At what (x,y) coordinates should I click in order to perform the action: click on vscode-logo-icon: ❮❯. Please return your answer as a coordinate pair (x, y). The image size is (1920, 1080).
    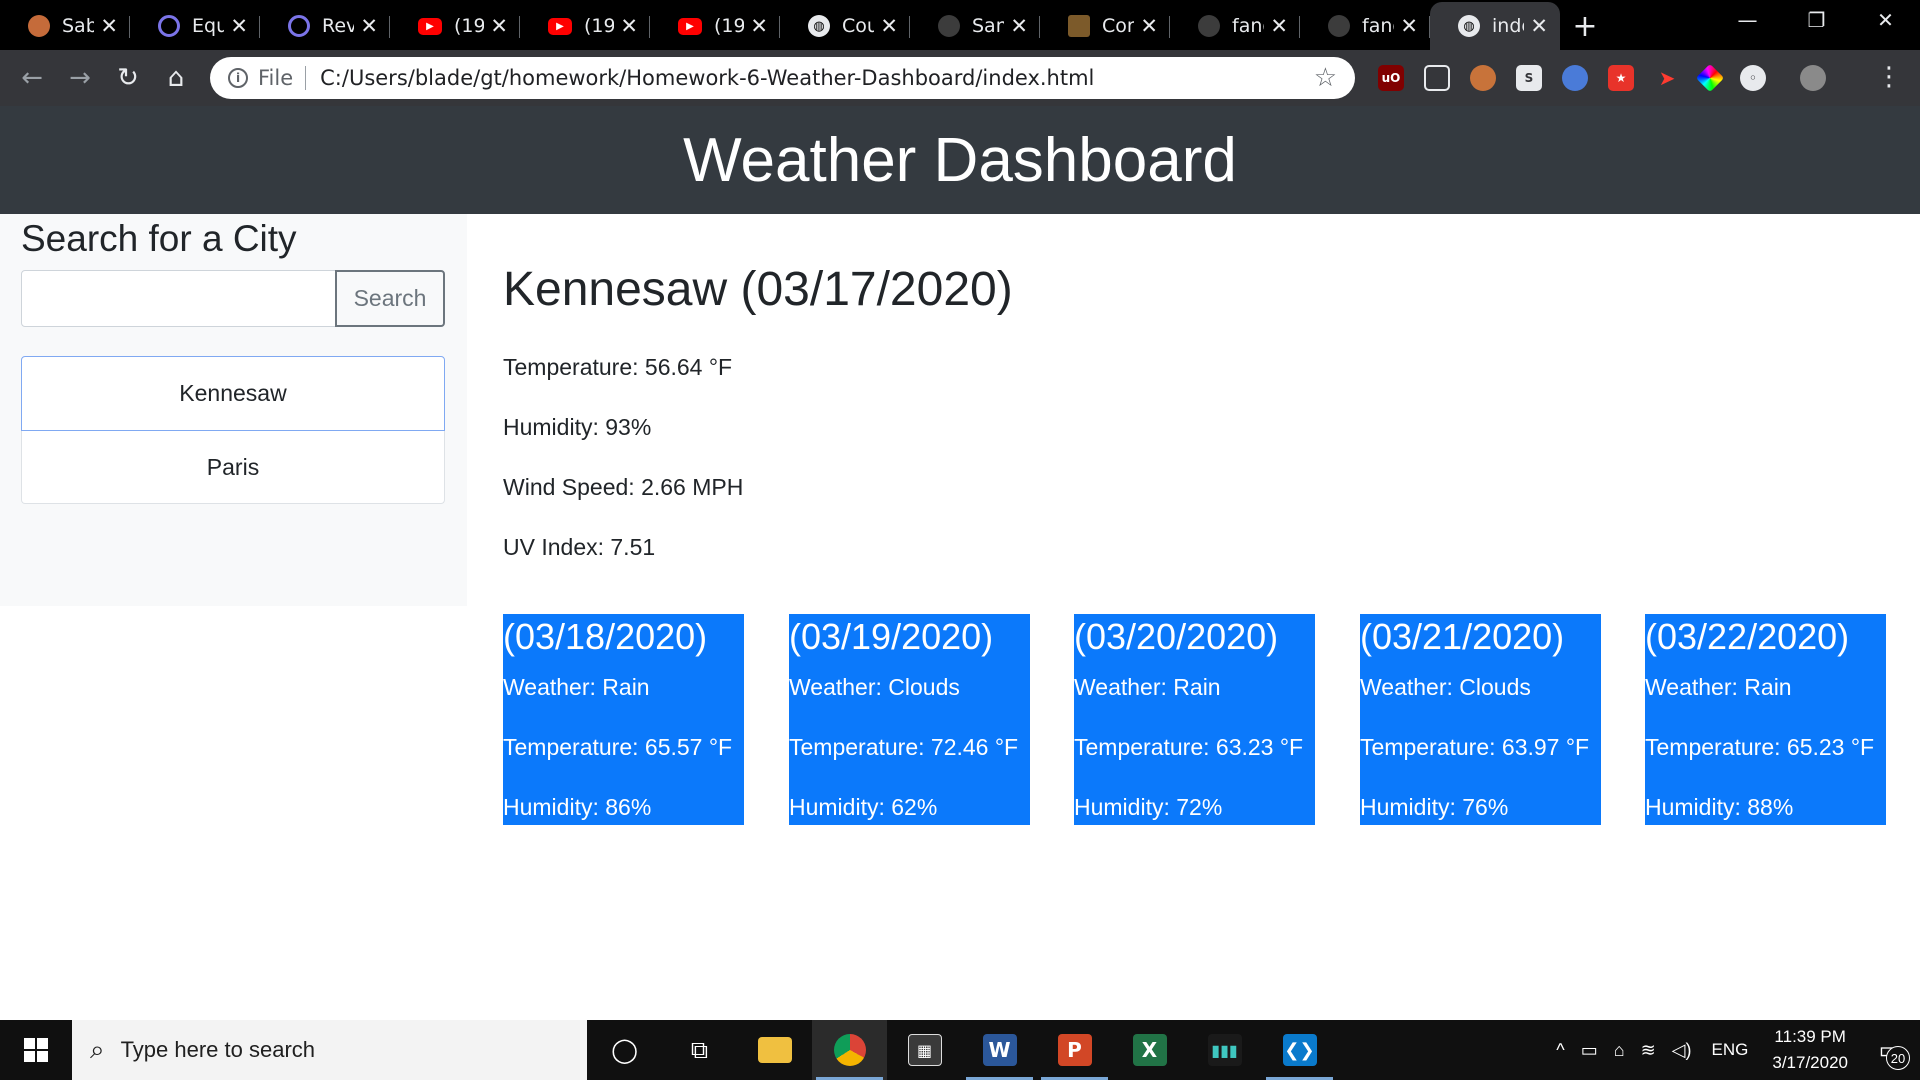
    Looking at the image, I should click on (1299, 1050).